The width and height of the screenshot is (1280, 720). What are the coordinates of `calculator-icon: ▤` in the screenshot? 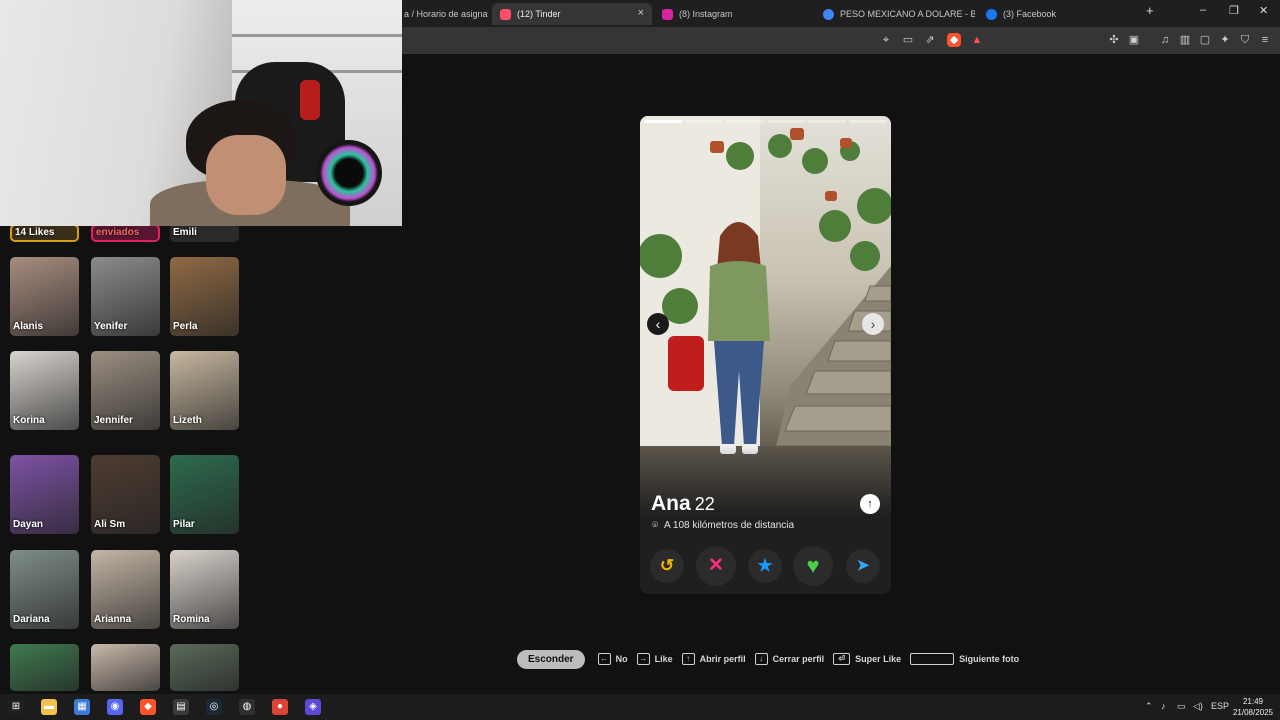 It's located at (181, 707).